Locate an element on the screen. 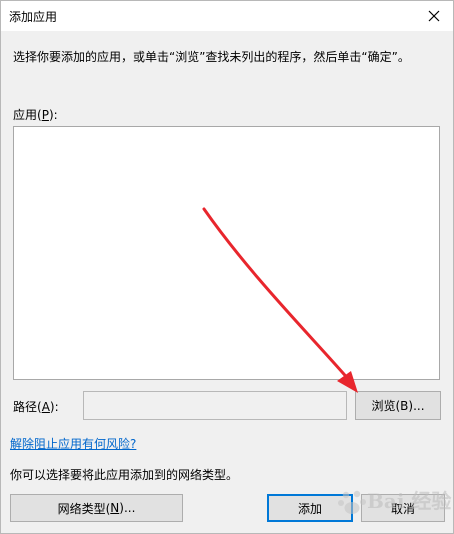  close-button is located at coordinates (434, 16).